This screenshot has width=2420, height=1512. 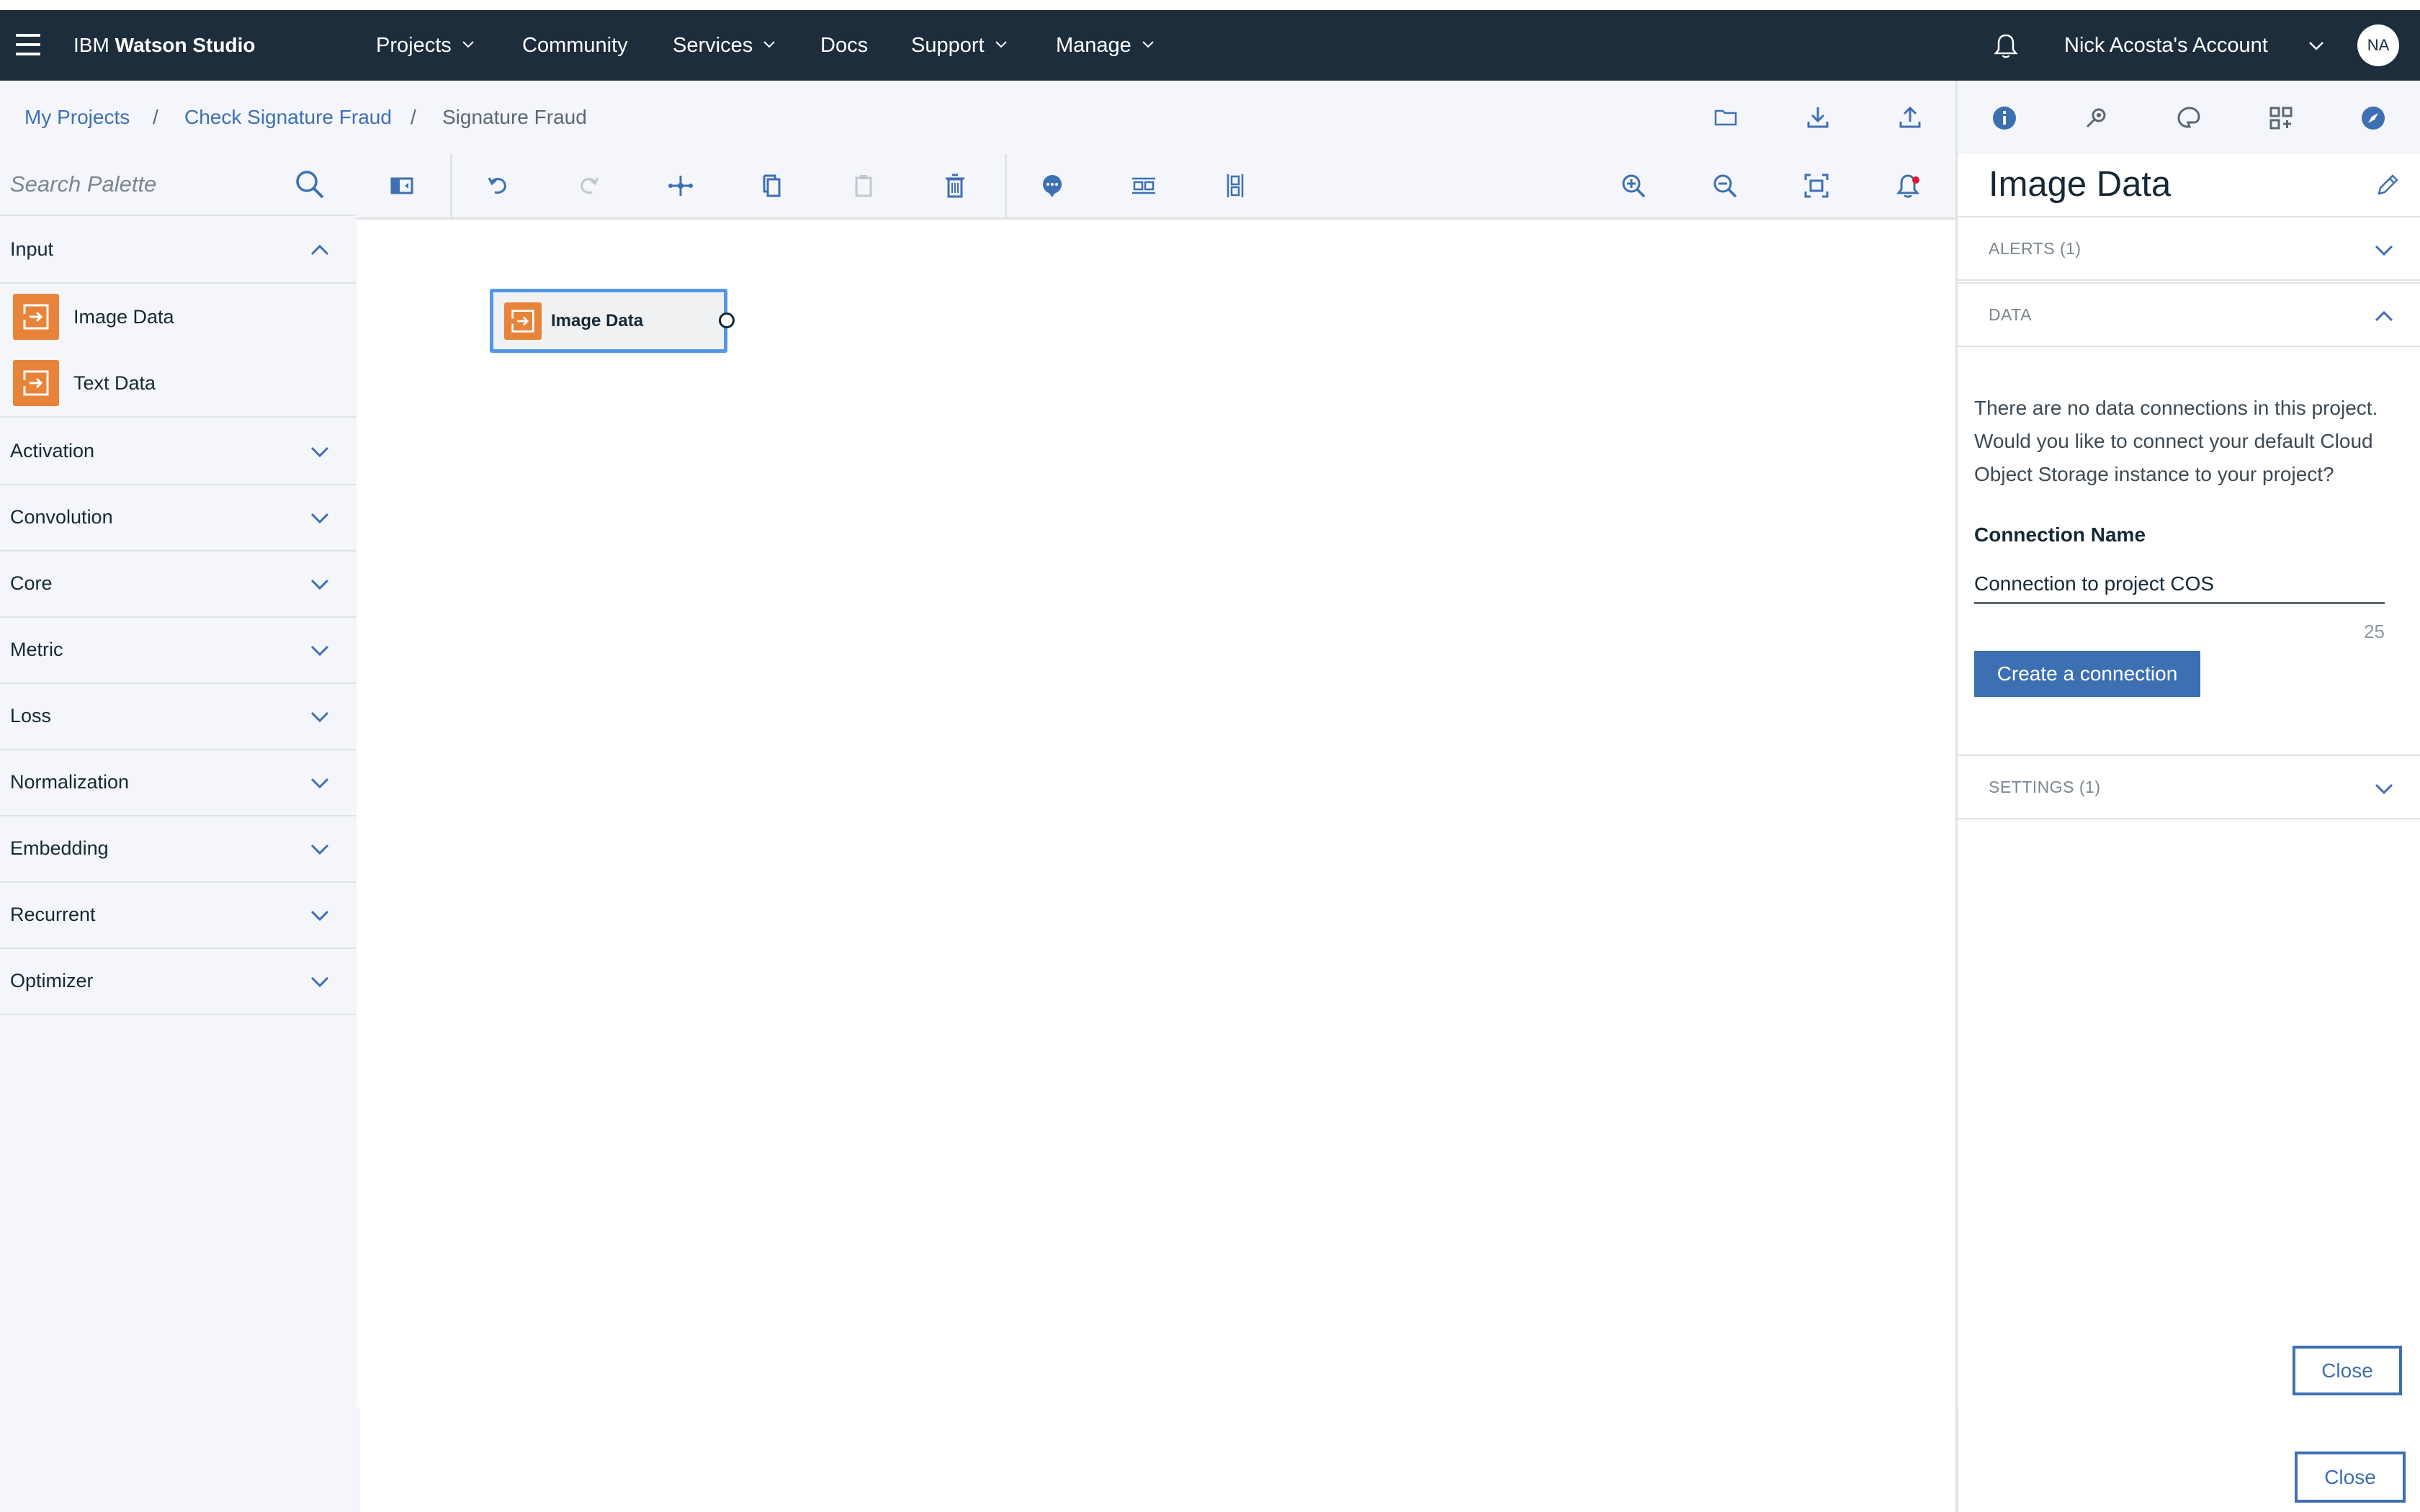 I want to click on arrange-icon, so click(x=680, y=185).